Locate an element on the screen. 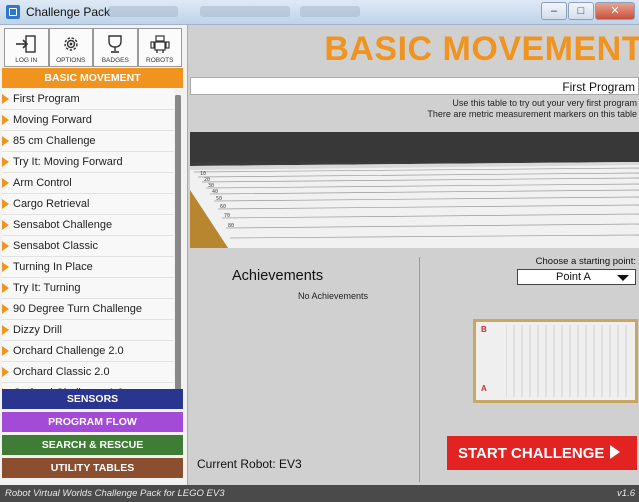 The height and width of the screenshot is (502, 639). lesson-item: 85 cm Challenge is located at coordinates (88, 141).